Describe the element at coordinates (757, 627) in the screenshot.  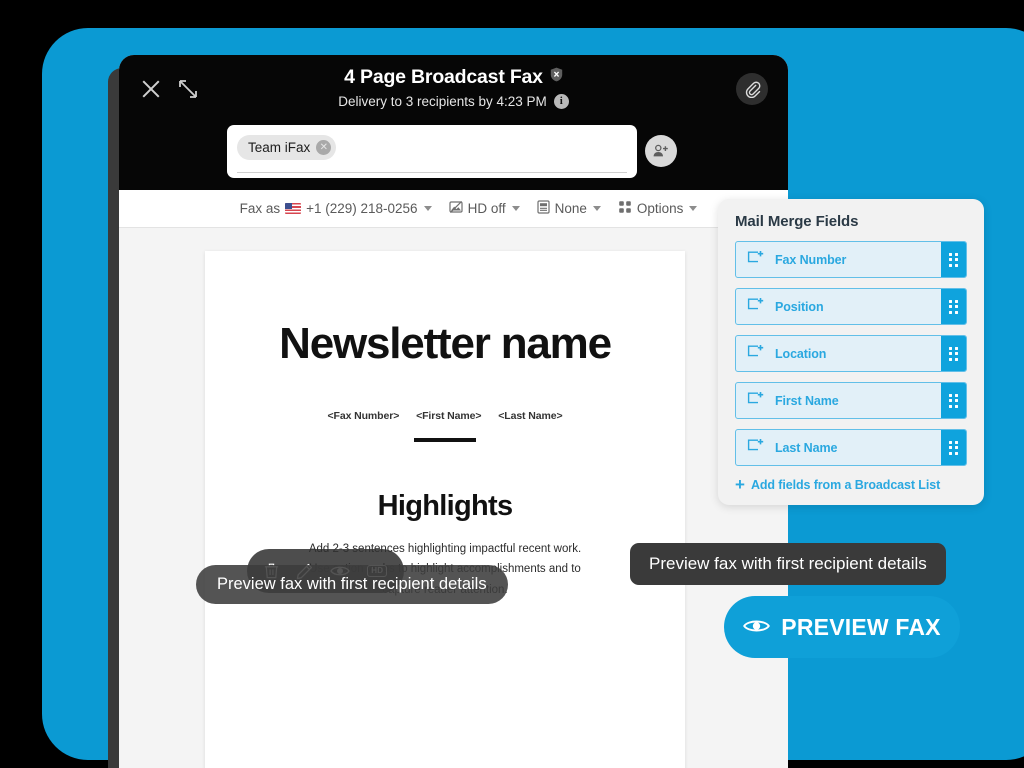
I see `eye-icon` at that location.